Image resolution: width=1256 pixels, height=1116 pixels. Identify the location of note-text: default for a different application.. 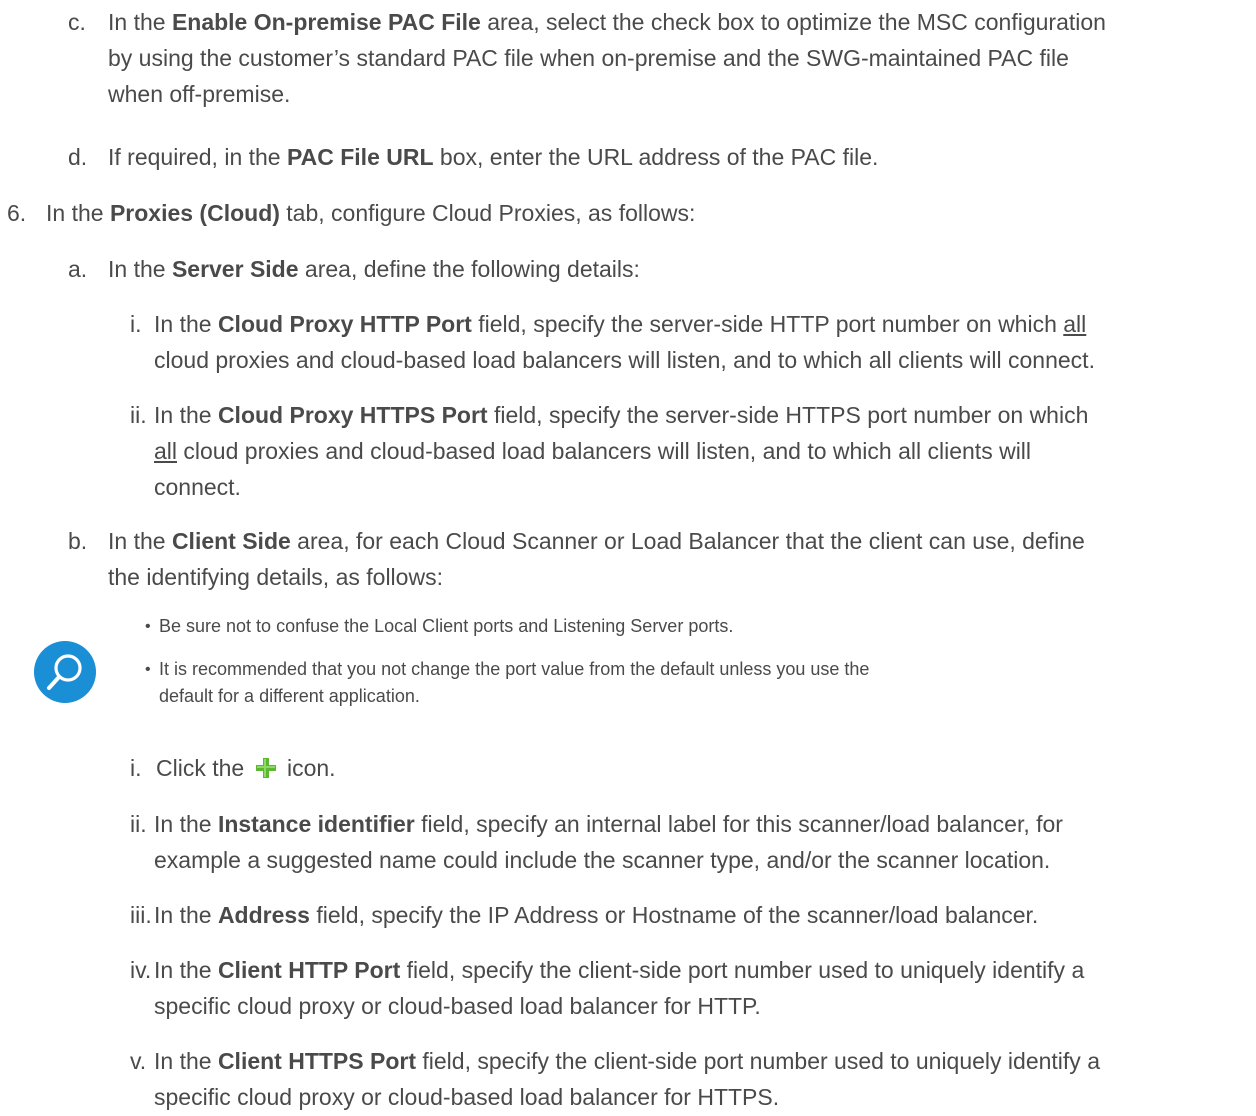
(289, 696).